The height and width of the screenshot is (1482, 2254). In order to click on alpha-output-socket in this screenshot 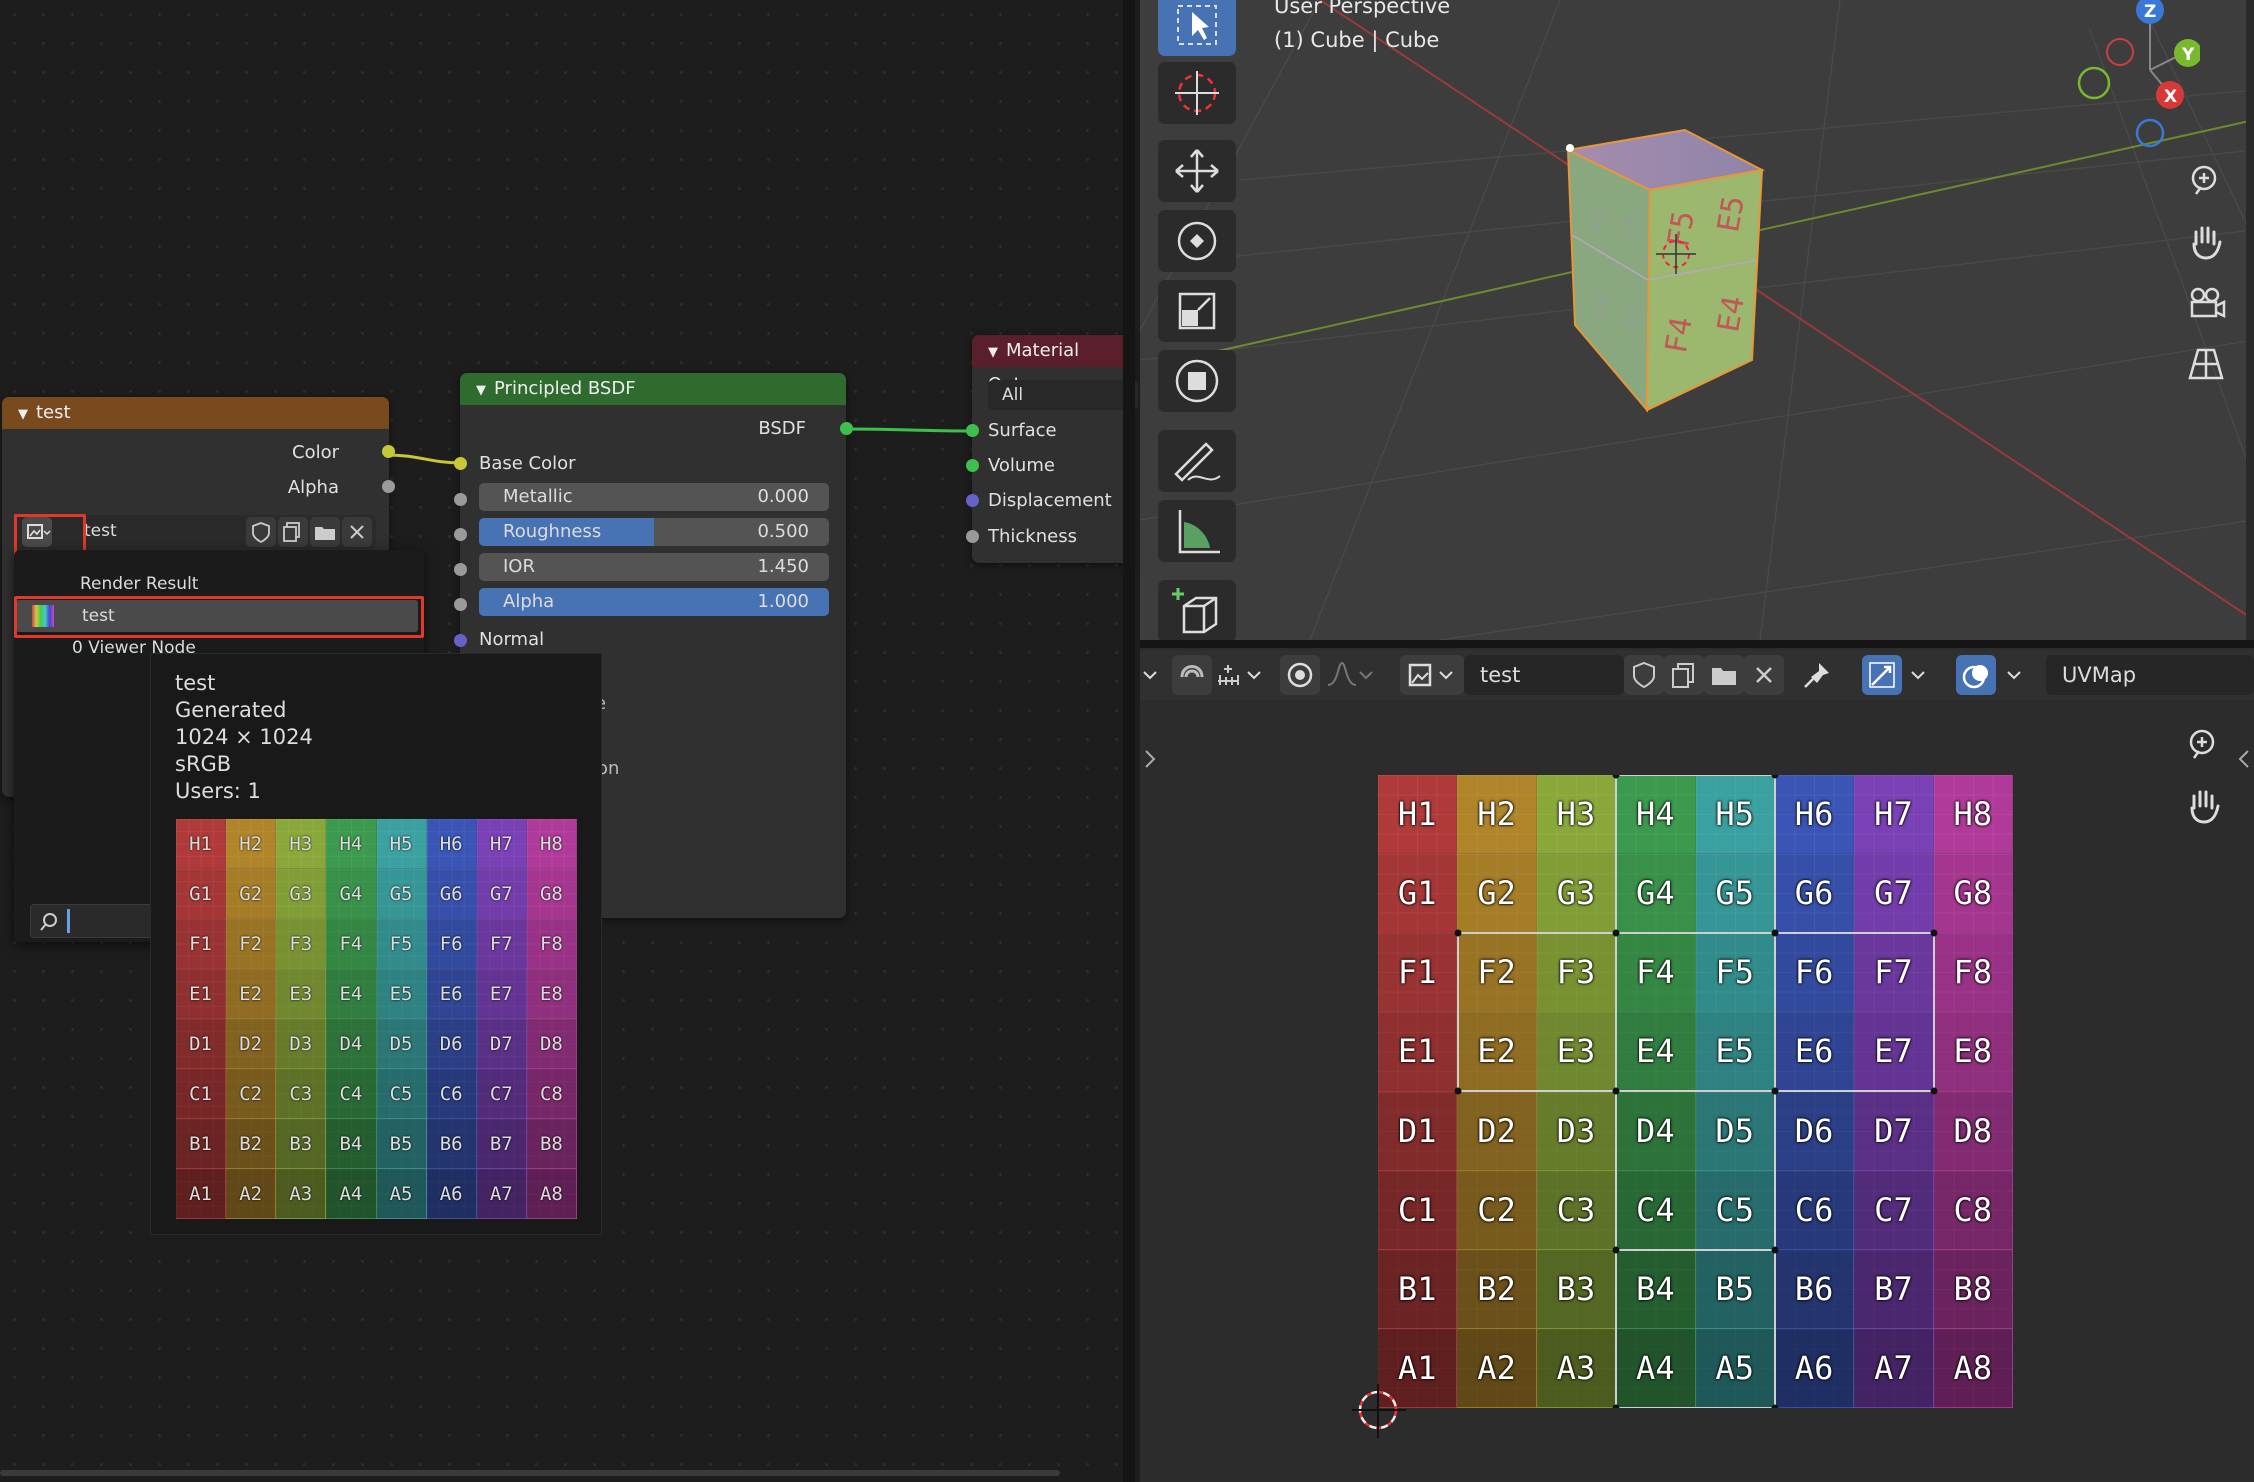, I will do `click(388, 486)`.